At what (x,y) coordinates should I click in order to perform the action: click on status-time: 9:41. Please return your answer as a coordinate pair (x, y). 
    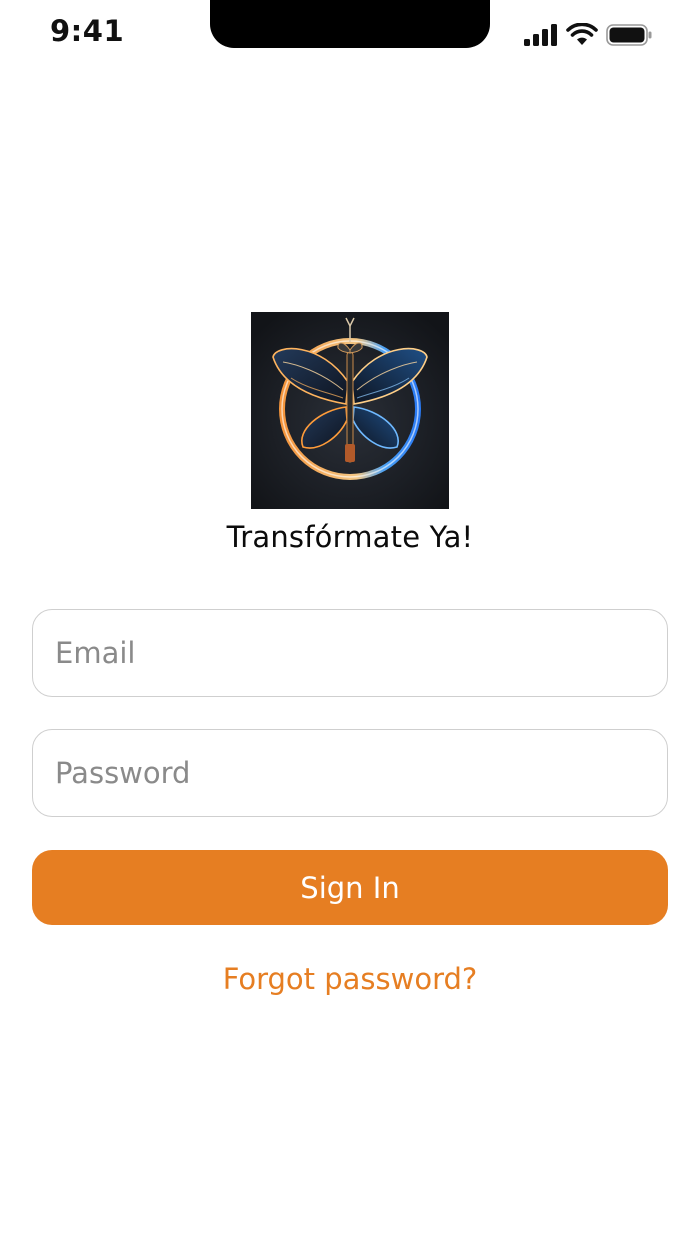
    Looking at the image, I should click on (87, 31).